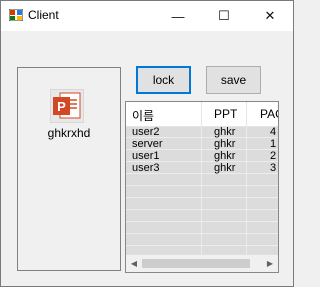  Describe the element at coordinates (196, 263) in the screenshot. I see `scrollbar-thumb` at that location.